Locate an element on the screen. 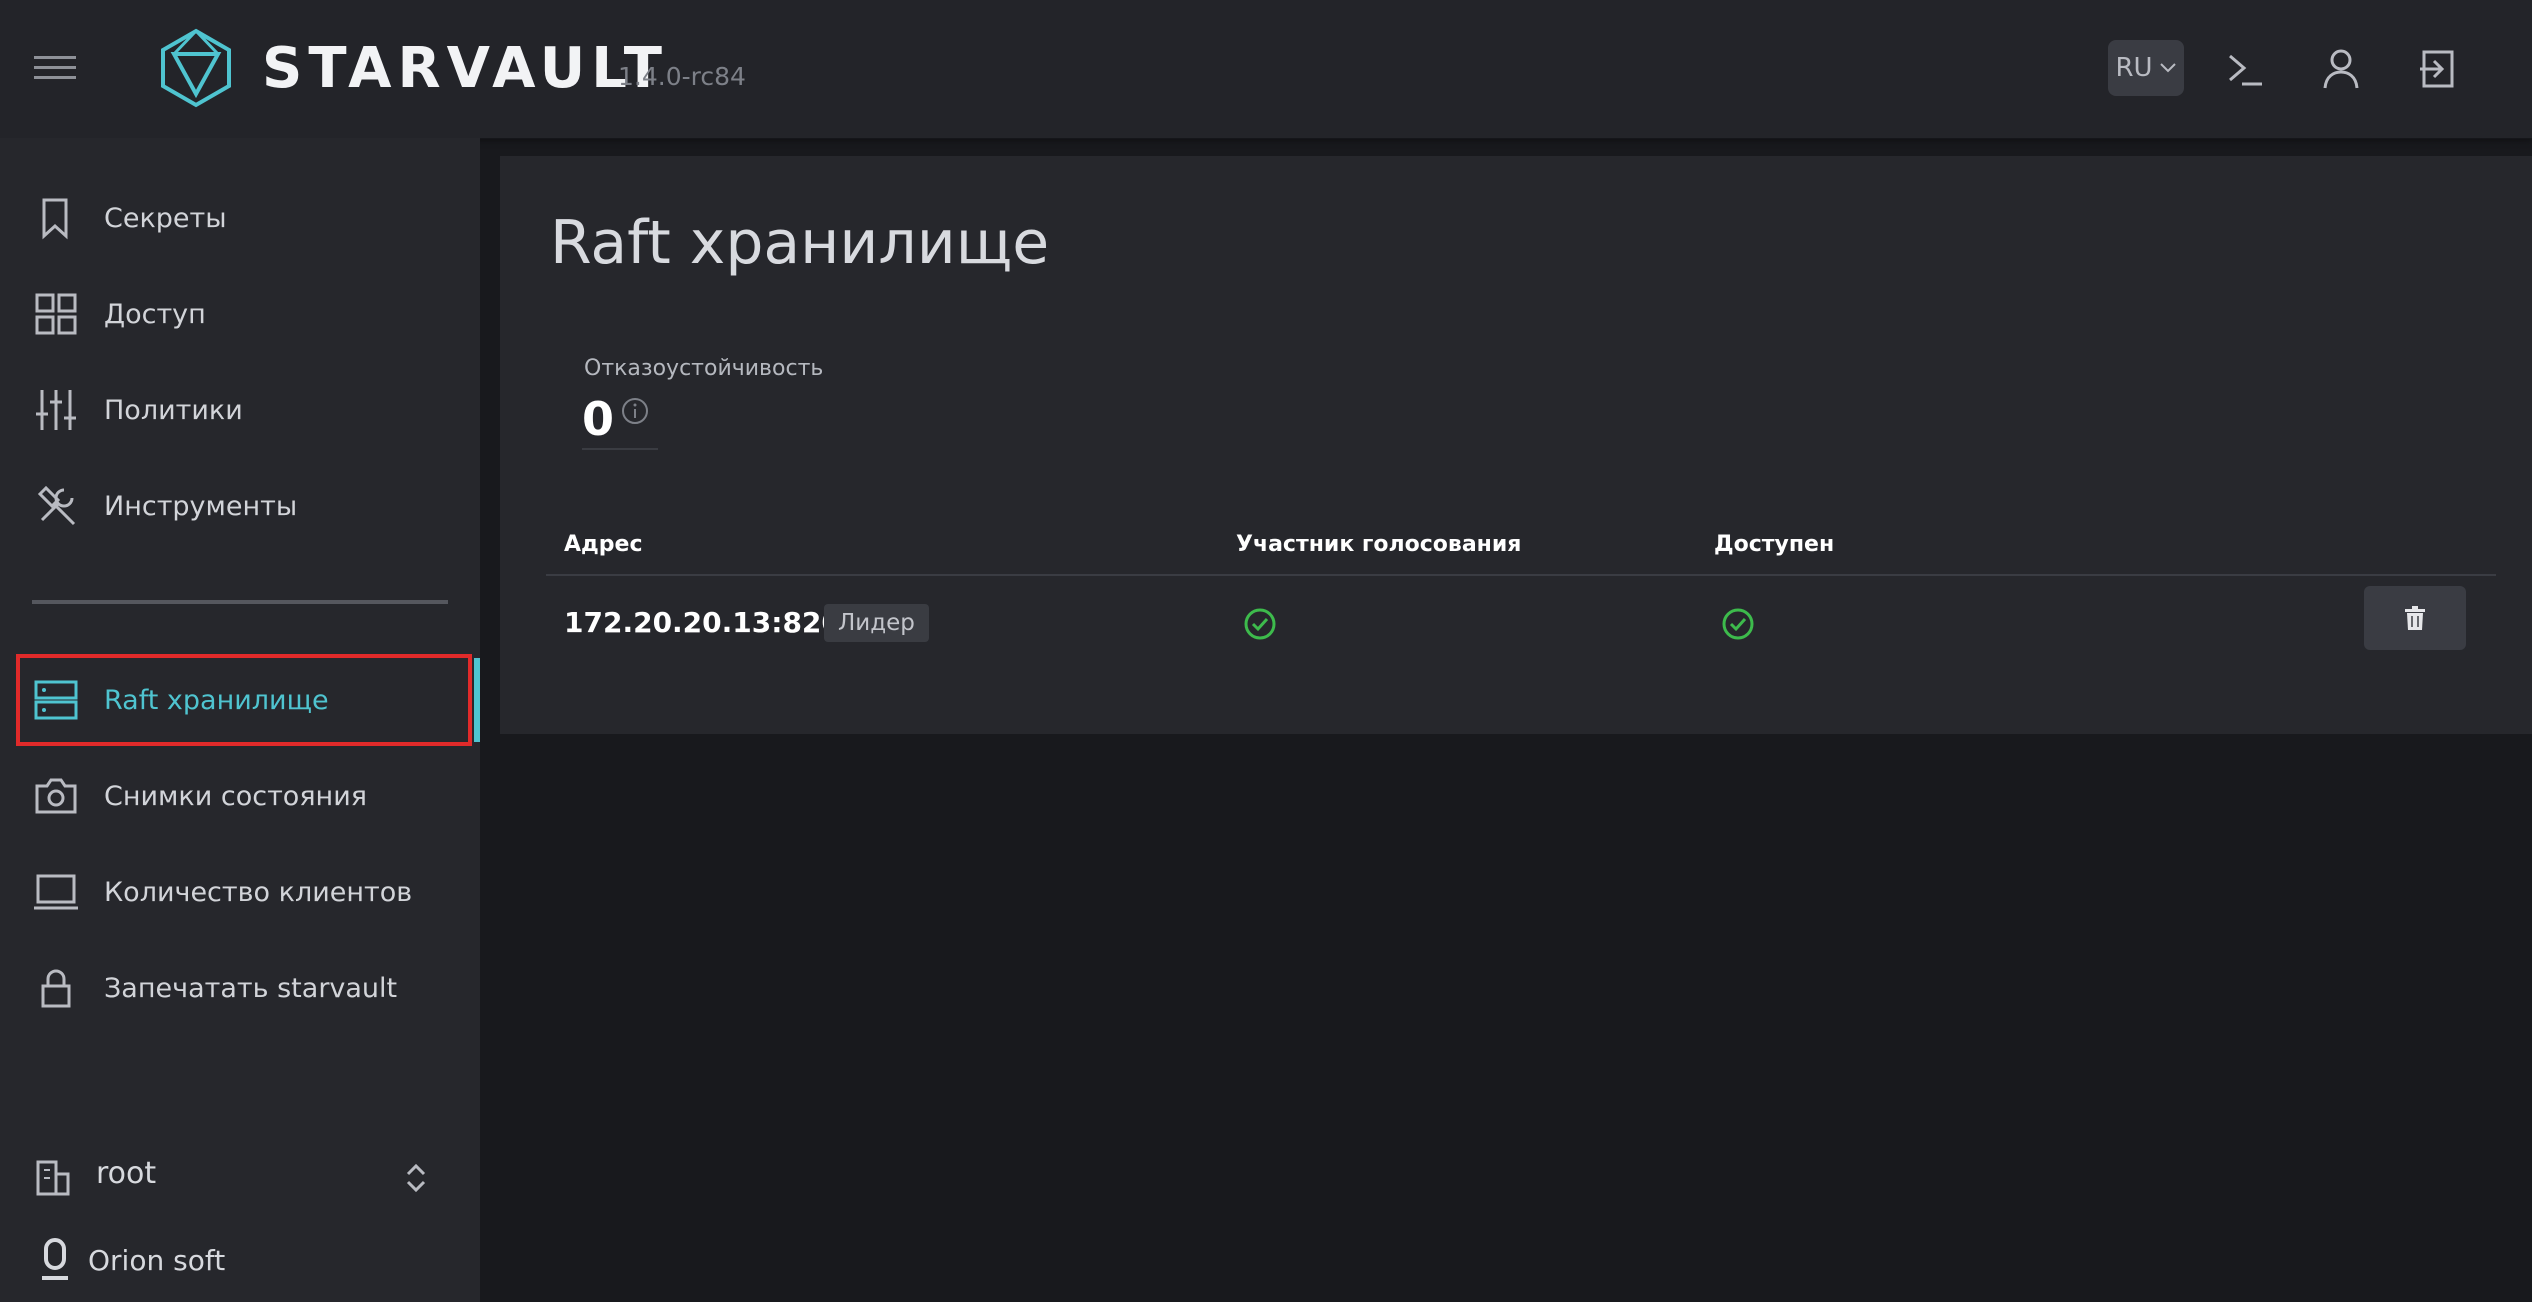  info-icon is located at coordinates (635, 411).